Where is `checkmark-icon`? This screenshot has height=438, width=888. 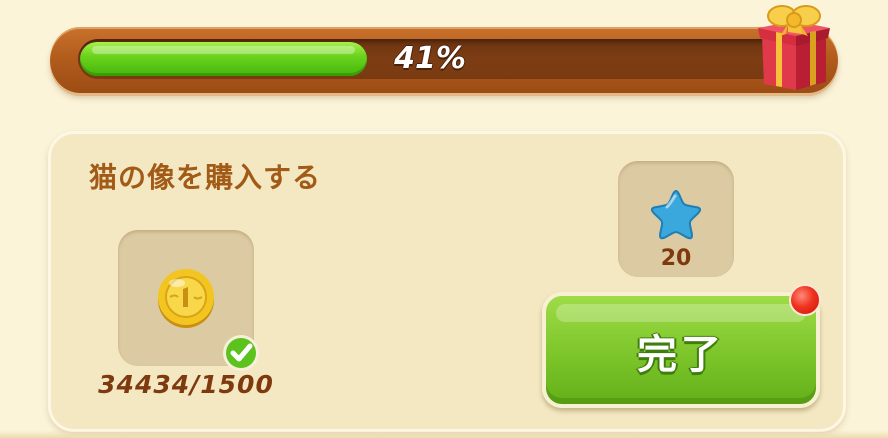
checkmark-icon is located at coordinates (241, 353).